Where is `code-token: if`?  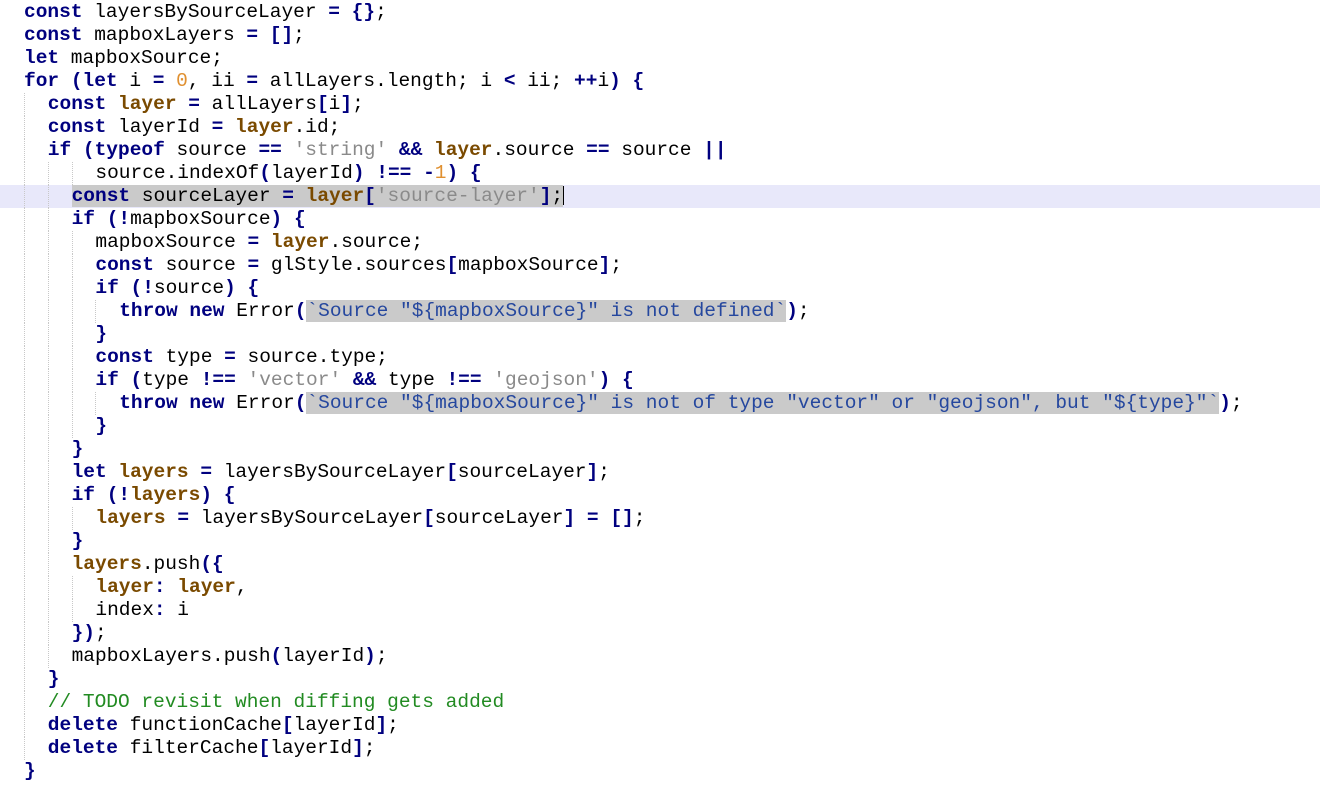
code-token: if is located at coordinates (83, 219).